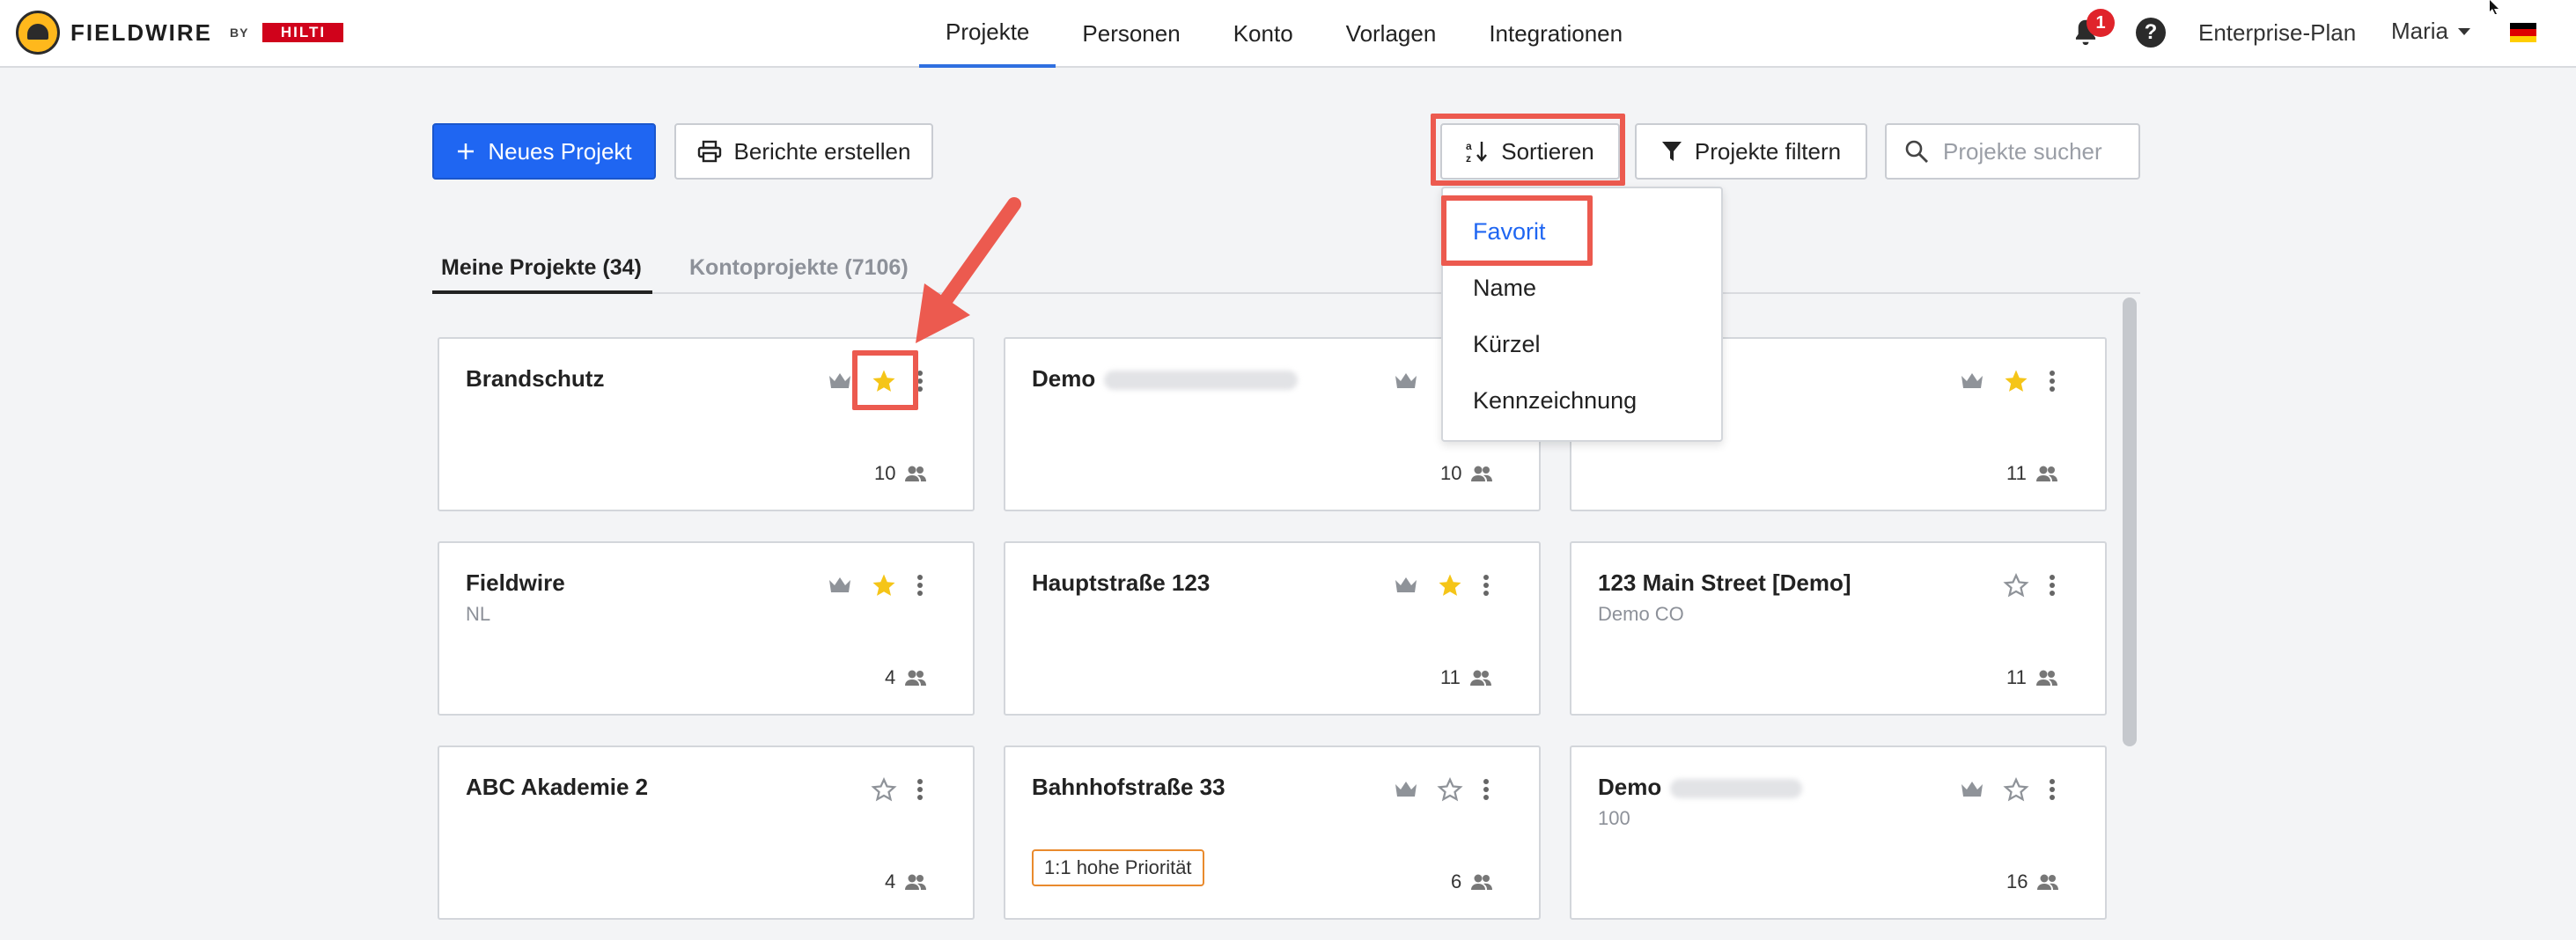 This screenshot has height=940, width=2576. I want to click on project-title: Hauptstraße 123, so click(1122, 582).